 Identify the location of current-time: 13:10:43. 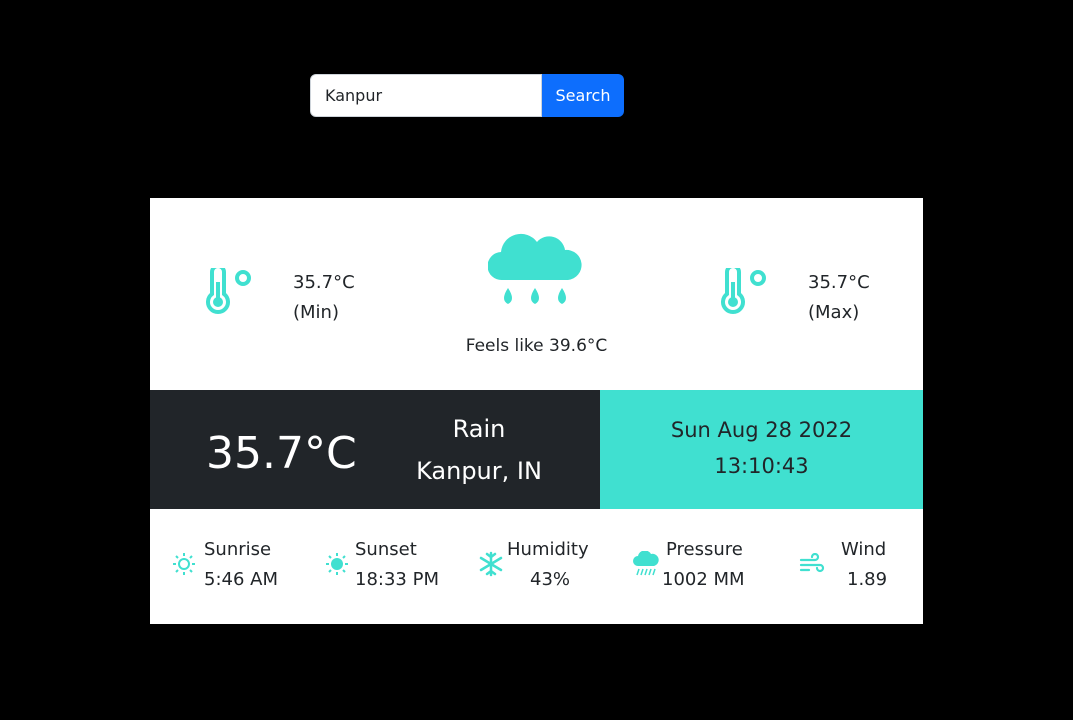
(761, 466).